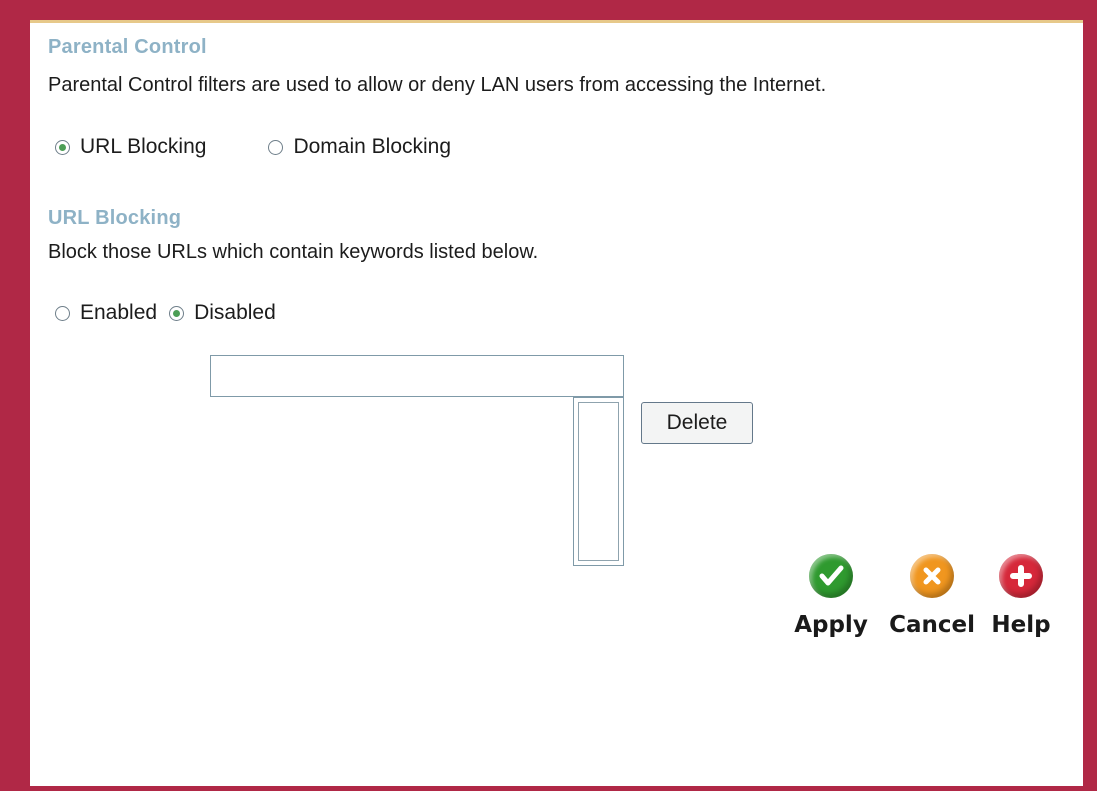  What do you see at coordinates (831, 625) in the screenshot?
I see `apply-label: Apply` at bounding box center [831, 625].